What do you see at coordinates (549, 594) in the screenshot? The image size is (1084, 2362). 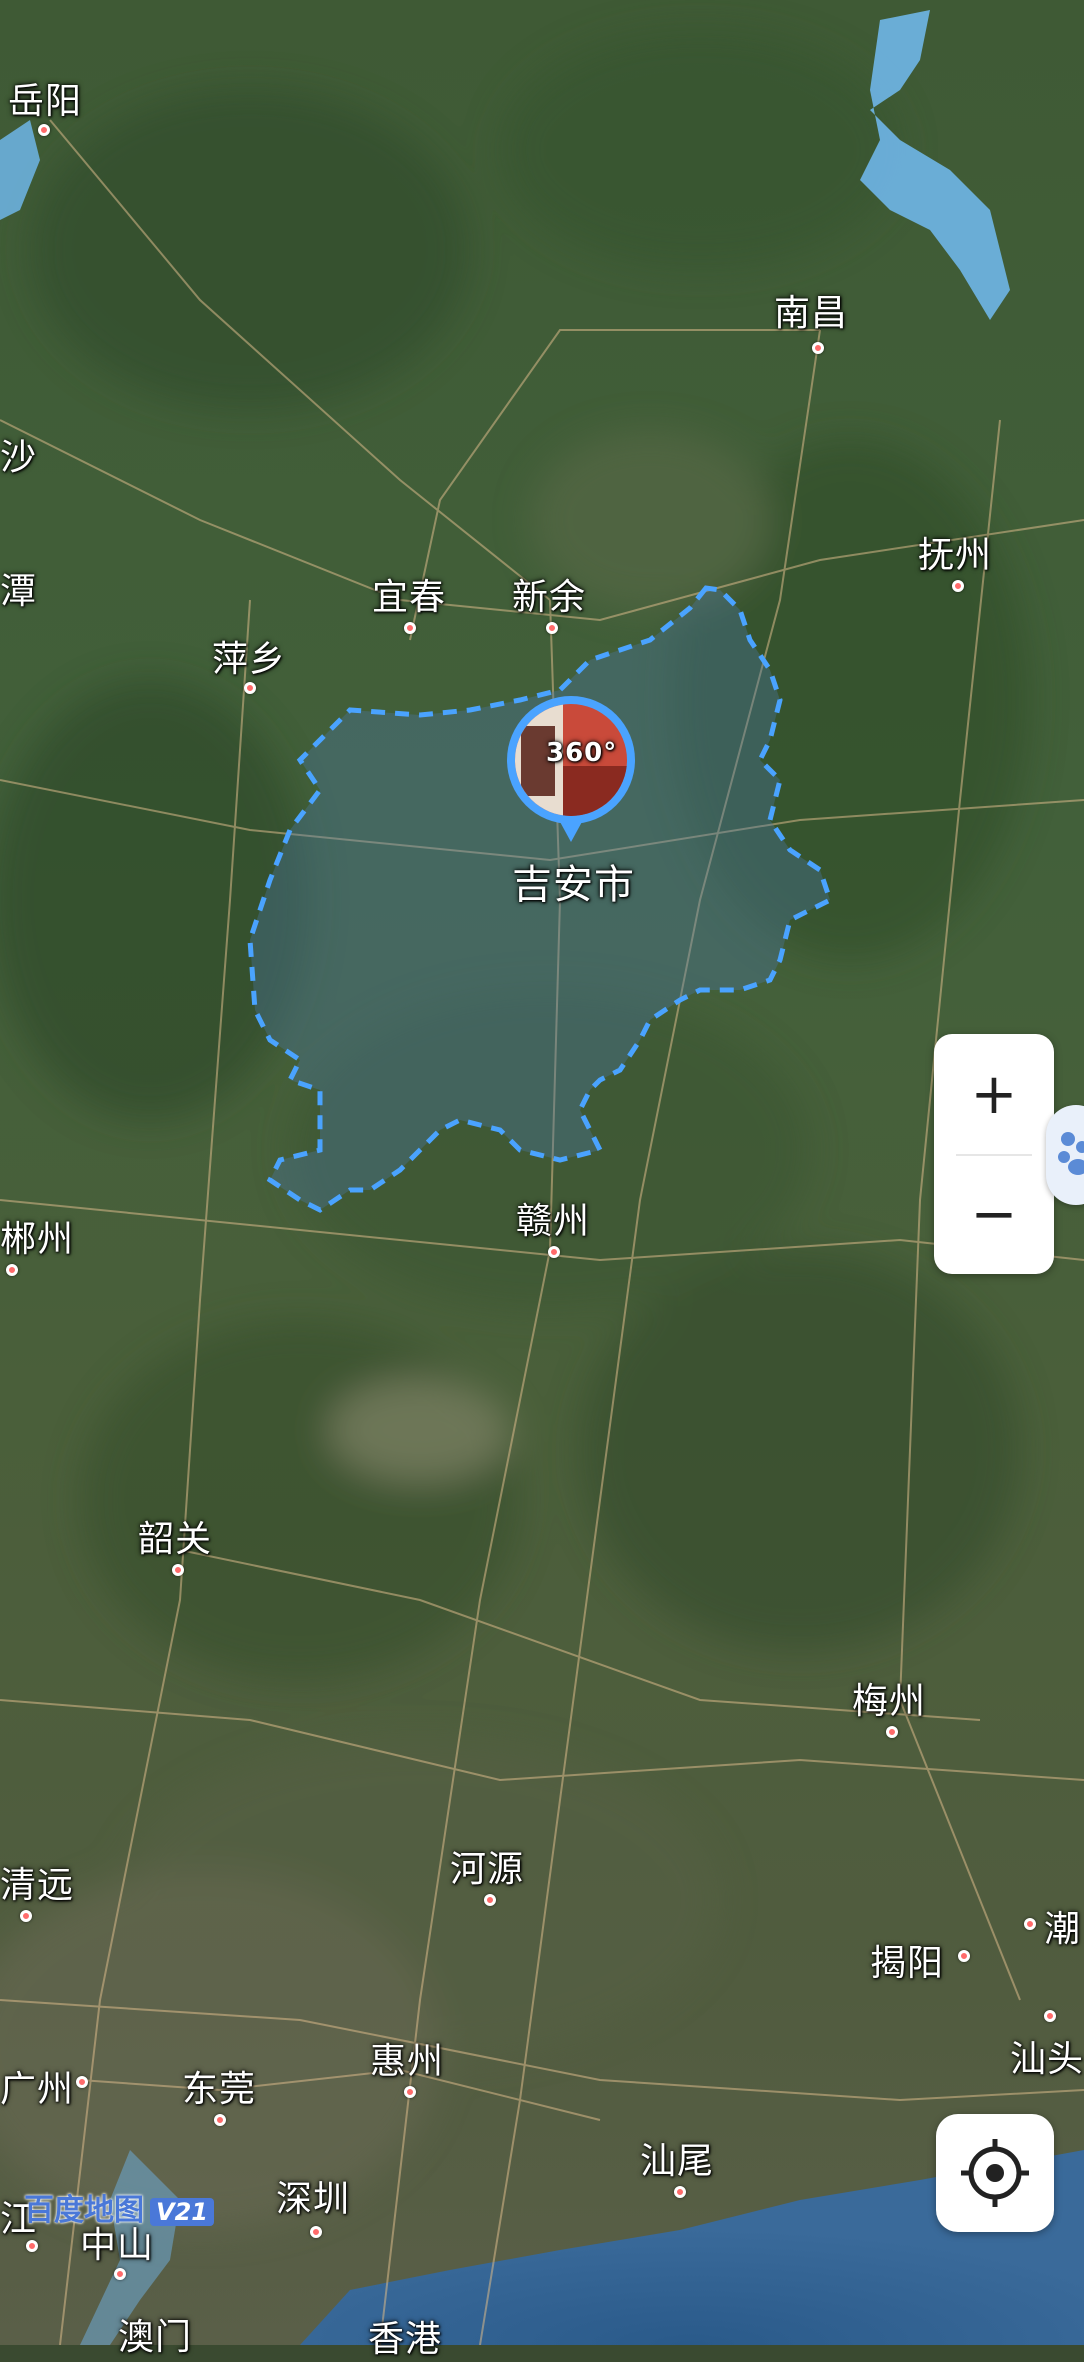 I see `city-label-xinyu: 新余` at bounding box center [549, 594].